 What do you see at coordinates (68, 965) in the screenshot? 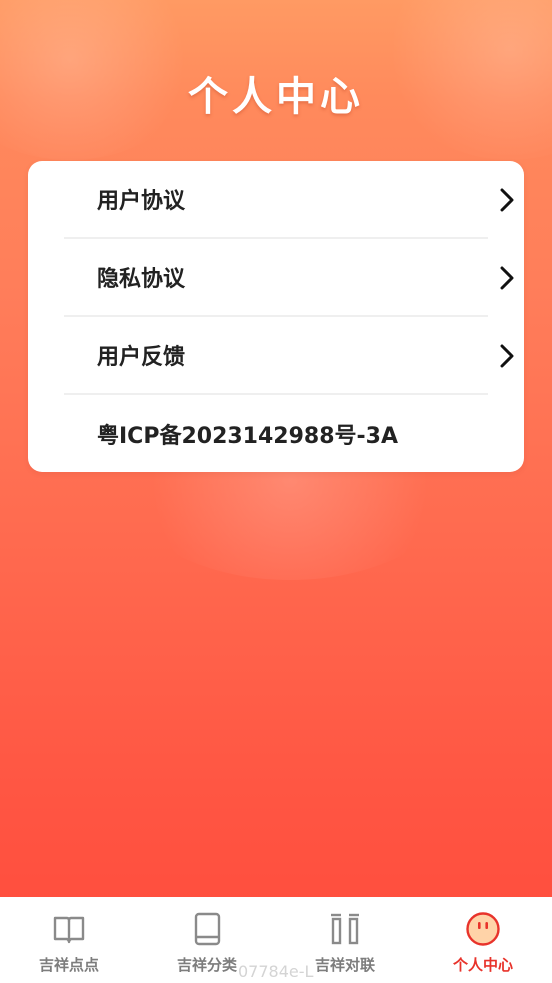
I see `tab-label: 吉祥点点` at bounding box center [68, 965].